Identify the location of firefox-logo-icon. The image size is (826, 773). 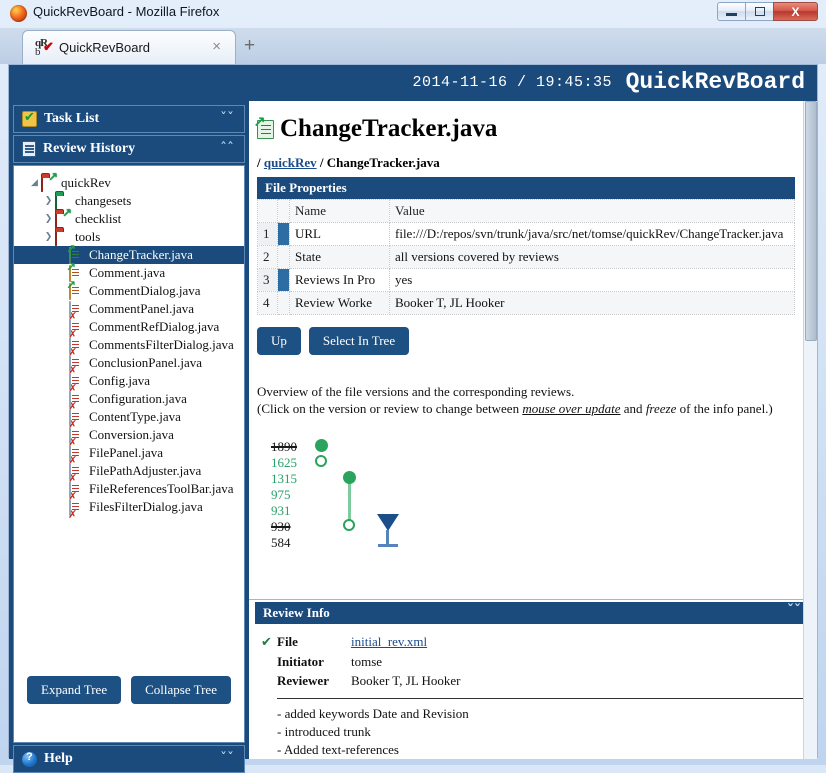
(18, 13).